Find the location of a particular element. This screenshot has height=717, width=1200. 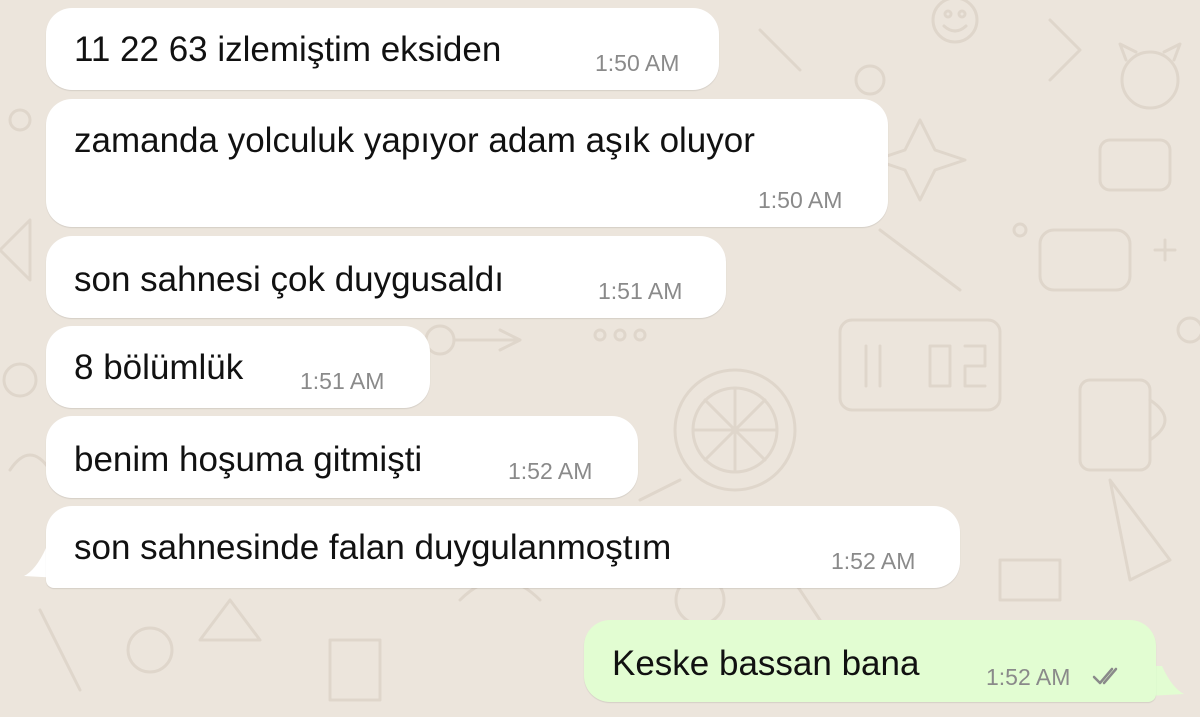

message-text: Keske bassan bana is located at coordinates (766, 663).